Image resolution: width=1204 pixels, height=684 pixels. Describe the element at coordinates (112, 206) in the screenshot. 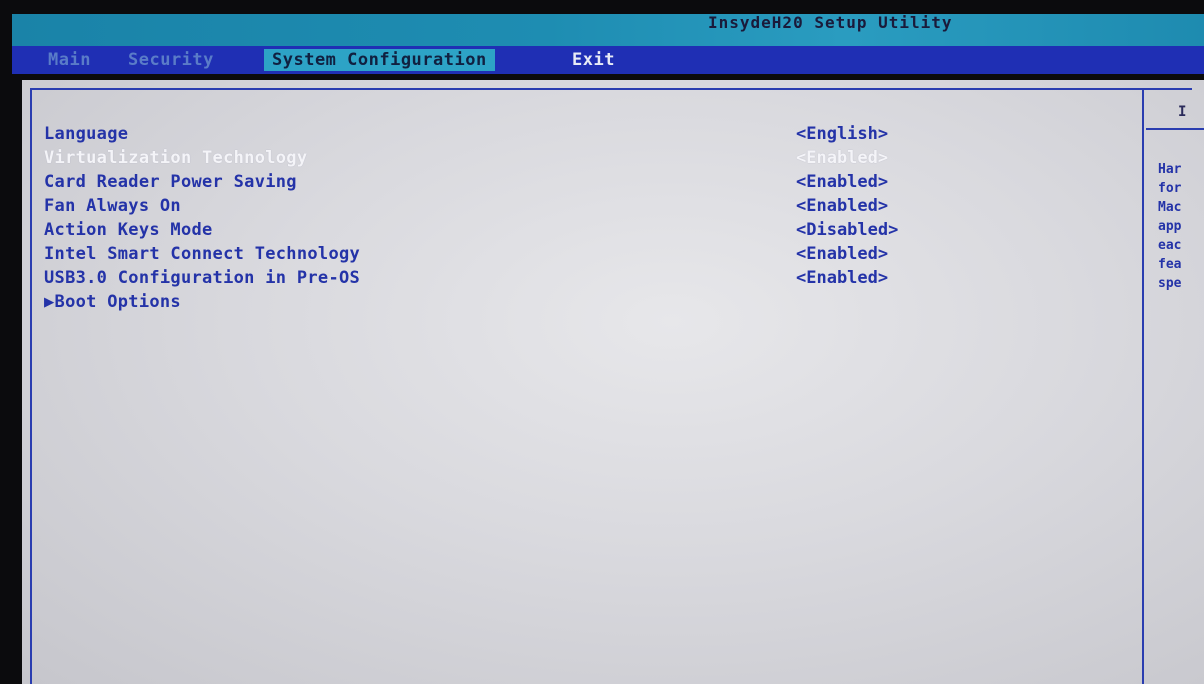

I see `setting-label: Fan Always On` at that location.